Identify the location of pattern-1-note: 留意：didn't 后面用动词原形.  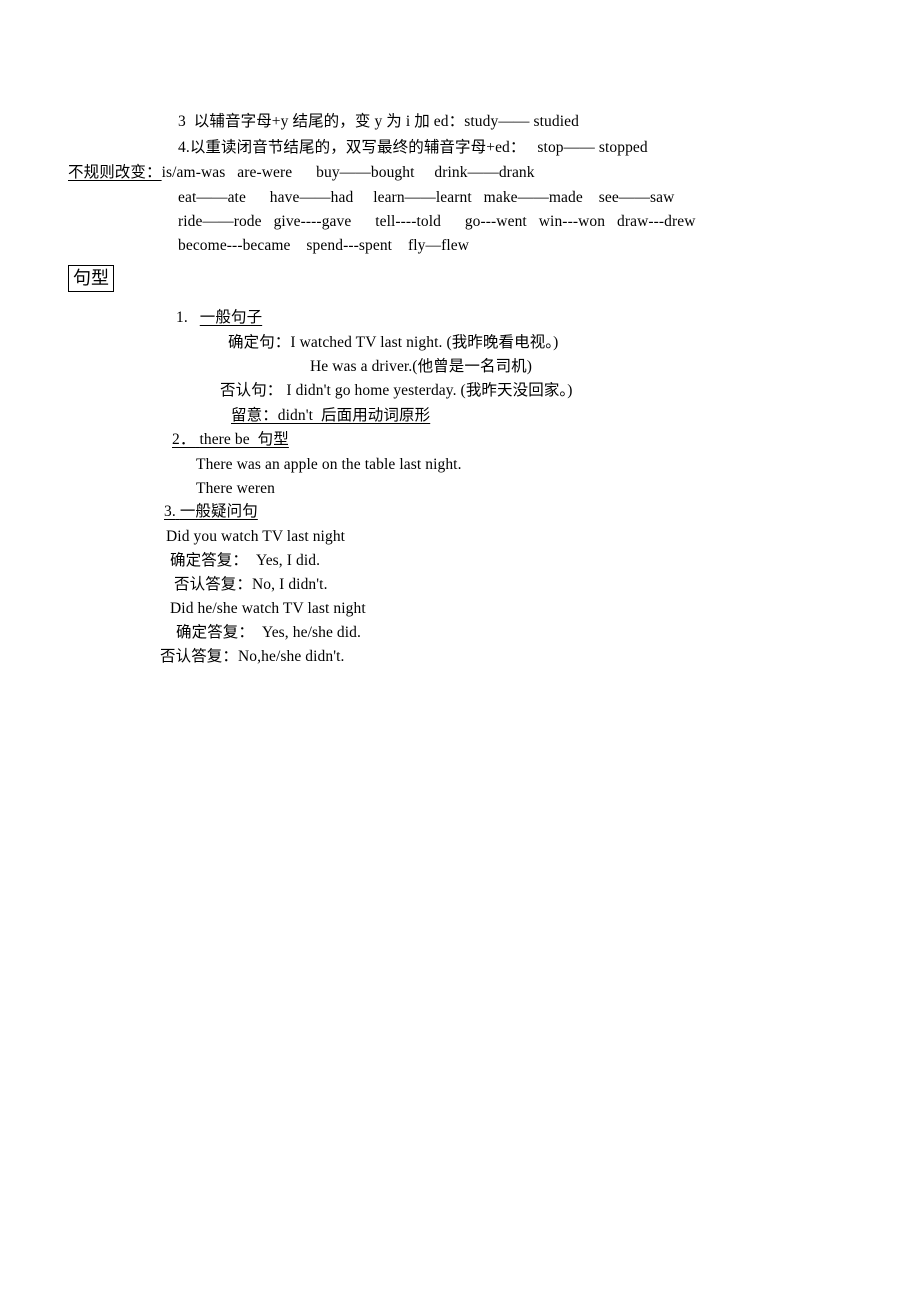
(331, 415).